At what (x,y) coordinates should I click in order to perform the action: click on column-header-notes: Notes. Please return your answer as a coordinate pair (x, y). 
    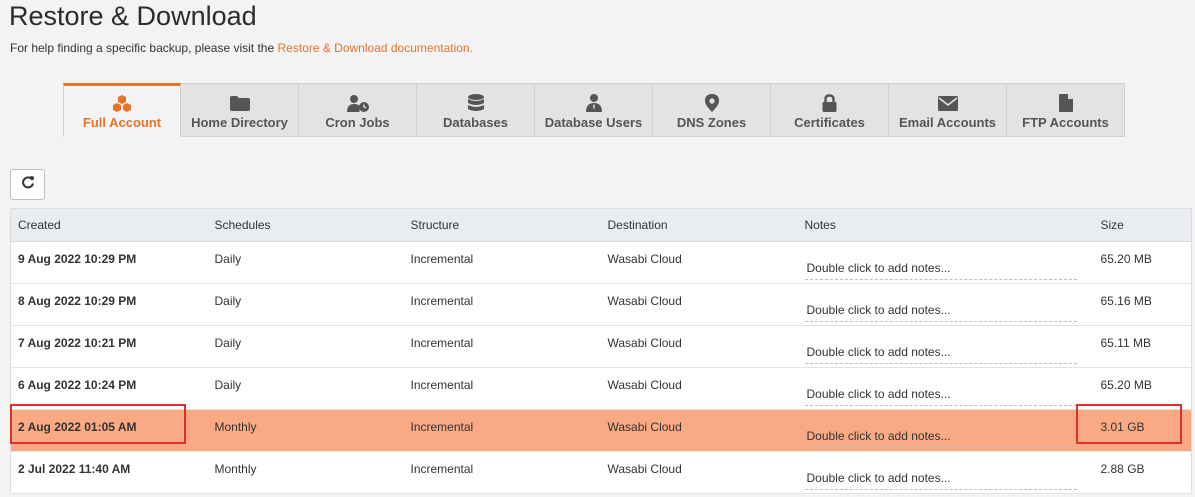
    Looking at the image, I should click on (945, 225).